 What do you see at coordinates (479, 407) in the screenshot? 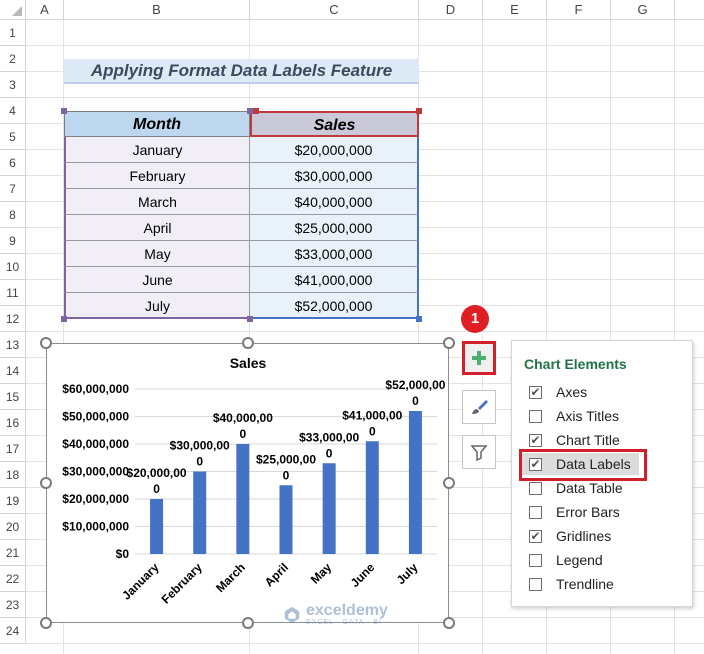
I see `chart-styles-button` at bounding box center [479, 407].